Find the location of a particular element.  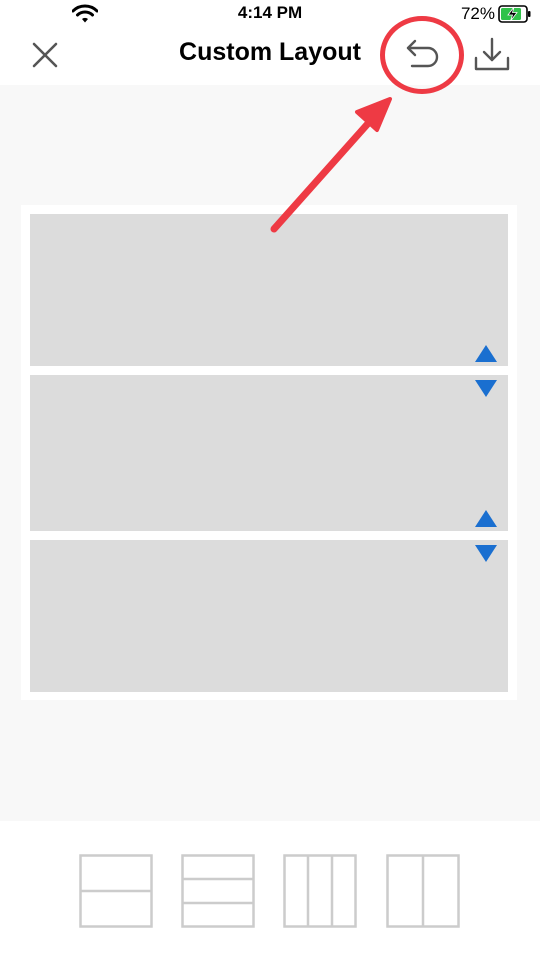

battery-percent: 72% is located at coordinates (477, 13).